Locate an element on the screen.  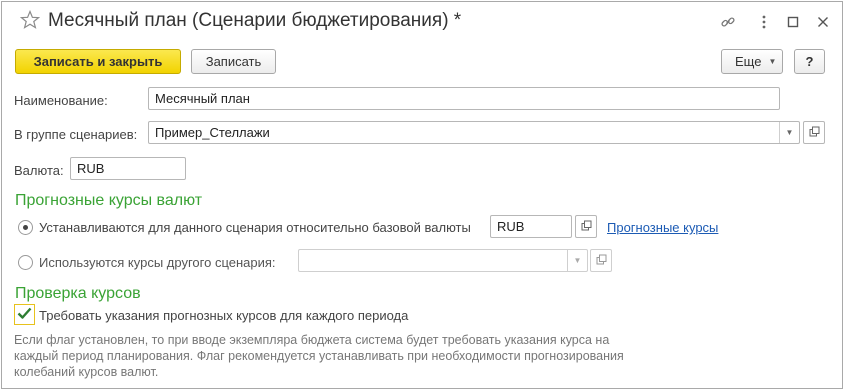
forecast-option2-radio is located at coordinates (25, 262).